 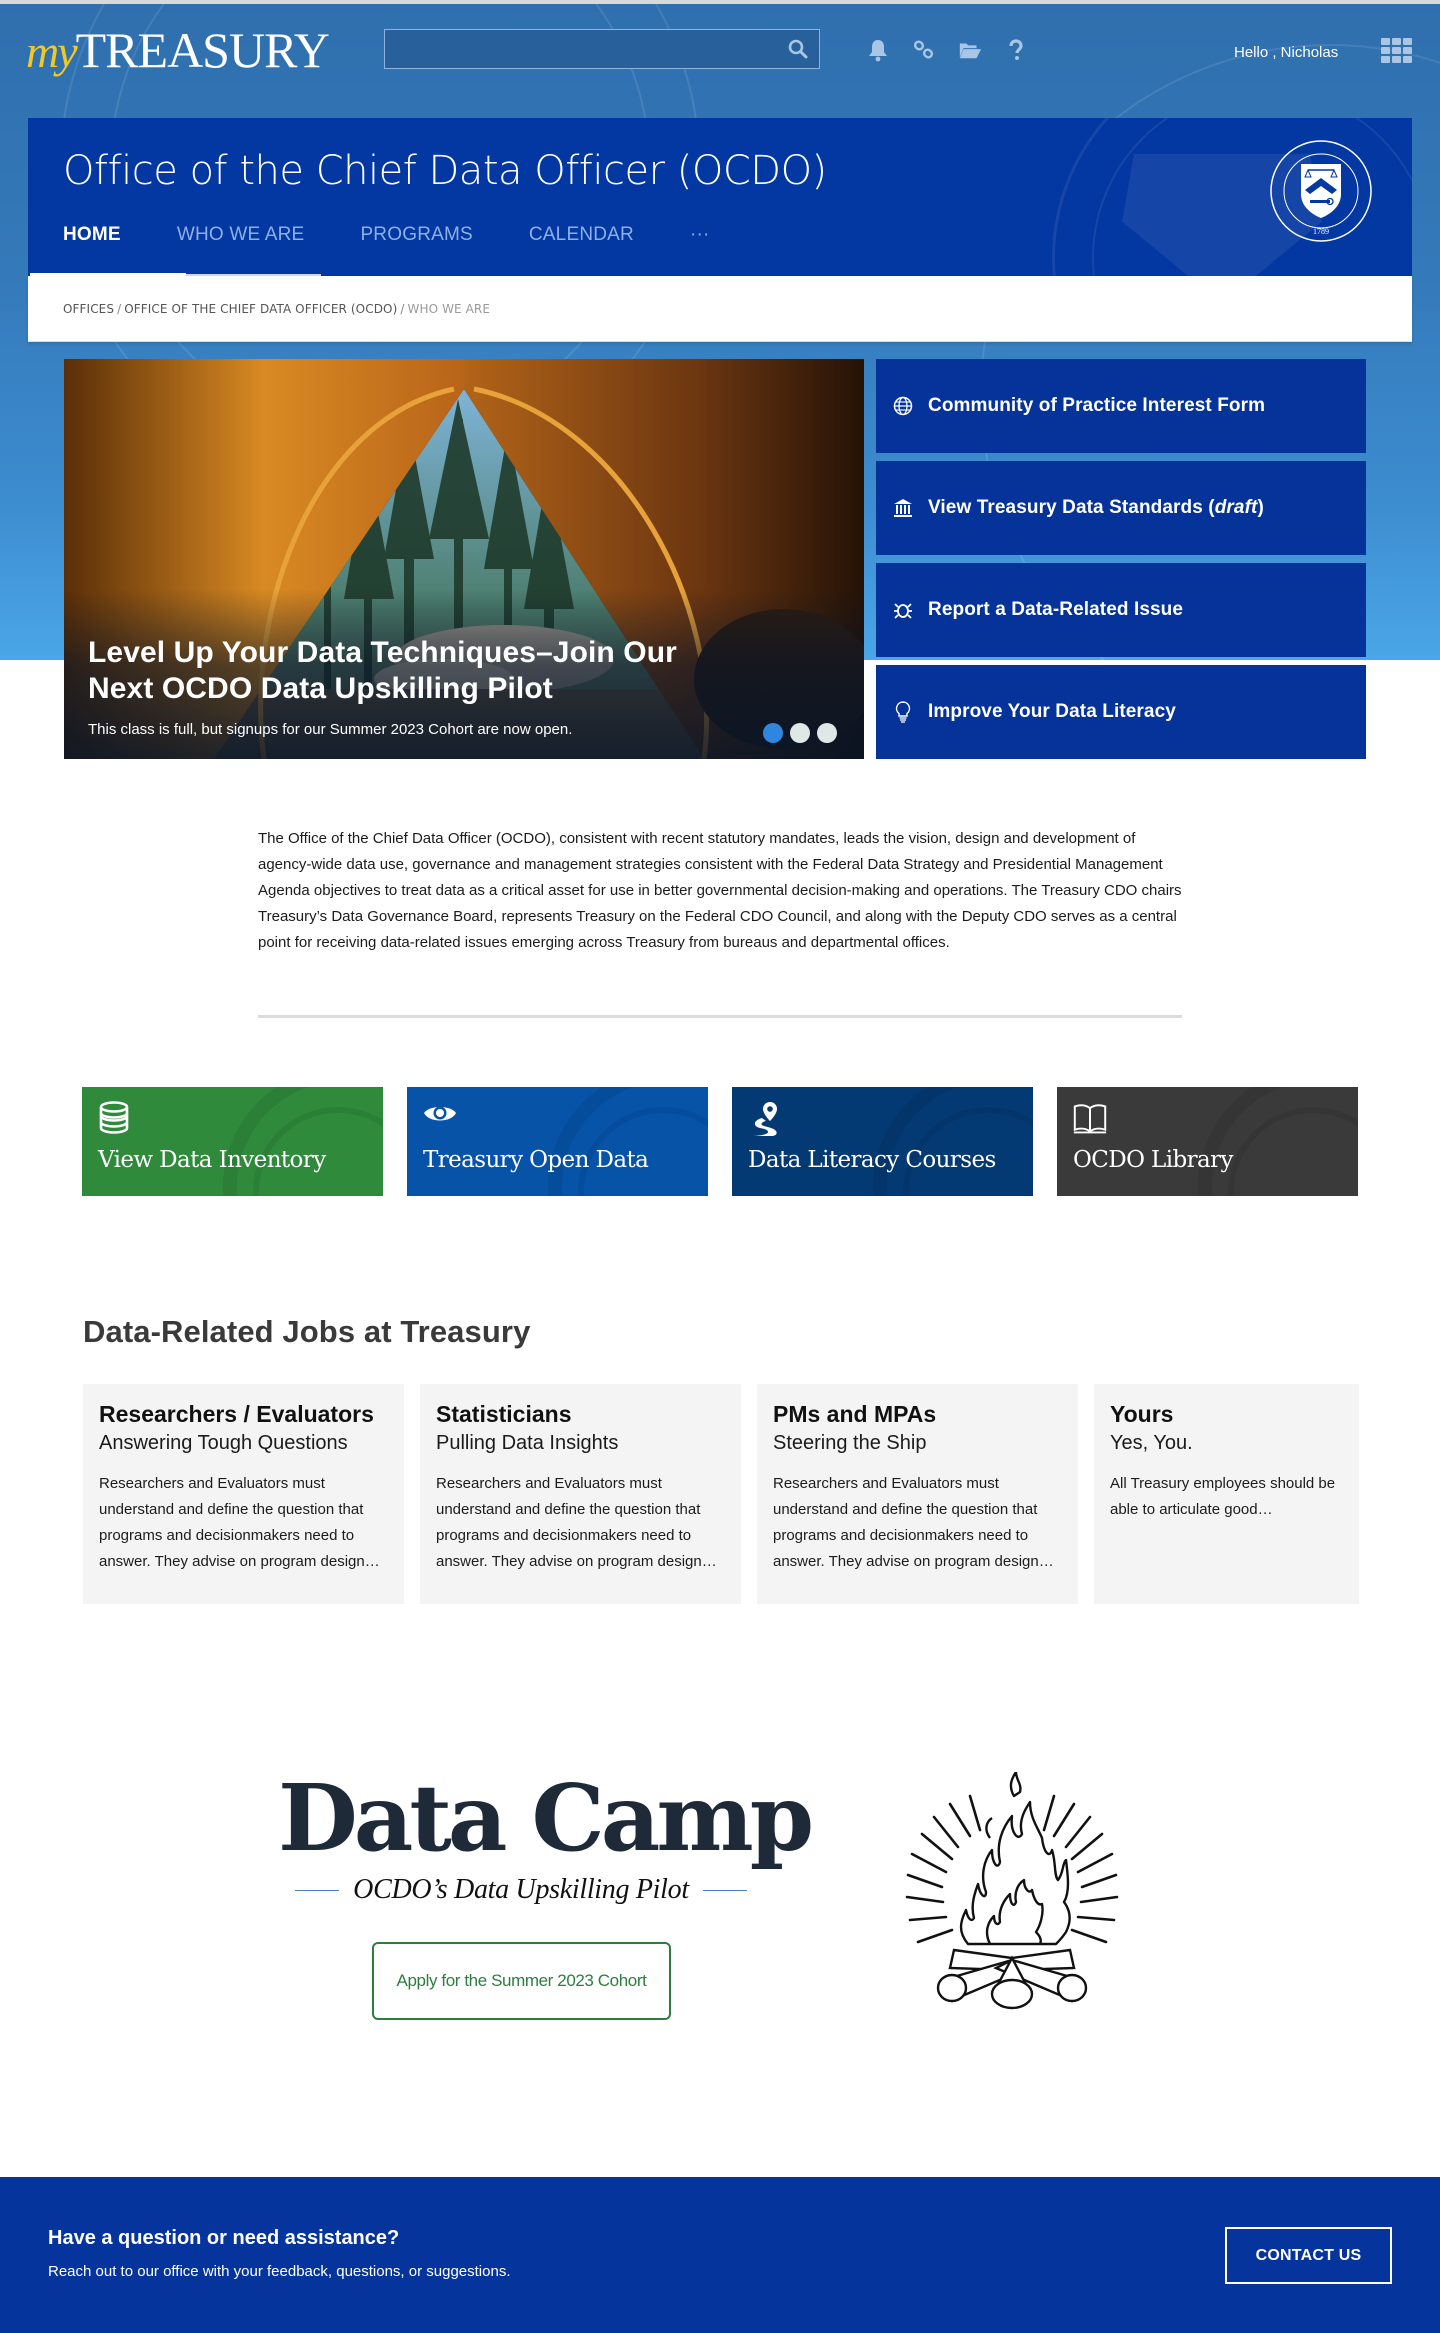 I want to click on data-camp-subtitle: OCDO’s Data Upskilling Pilot, so click(x=521, y=1889).